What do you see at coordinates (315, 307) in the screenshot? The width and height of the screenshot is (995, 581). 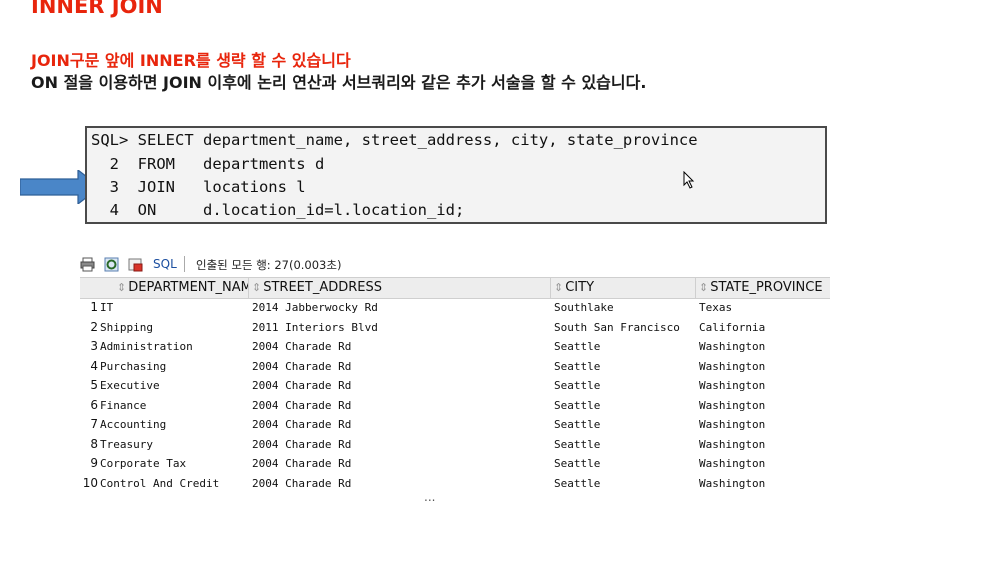 I see `cell-street-address: 2014 Jabberwocky Rd` at bounding box center [315, 307].